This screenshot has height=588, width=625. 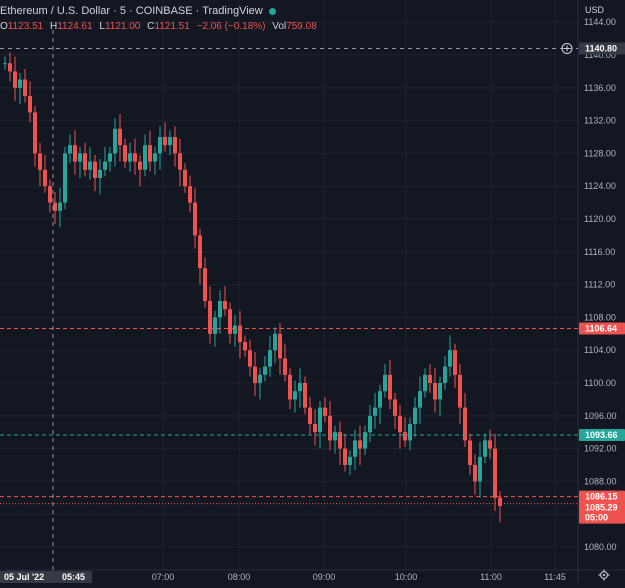 What do you see at coordinates (600, 547) in the screenshot?
I see `price-tick-label: 1080.00` at bounding box center [600, 547].